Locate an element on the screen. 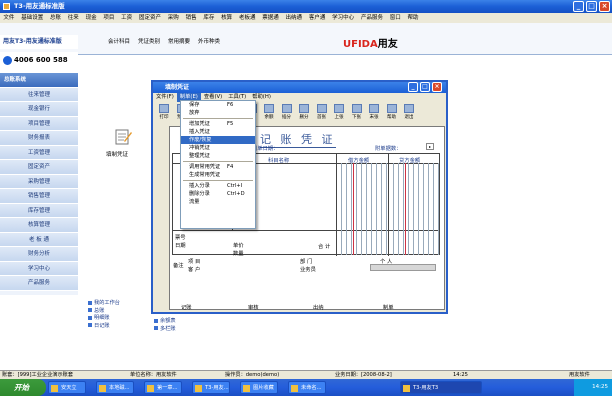 This screenshot has width=612, height=396. menu-item: 采购 is located at coordinates (173, 18).